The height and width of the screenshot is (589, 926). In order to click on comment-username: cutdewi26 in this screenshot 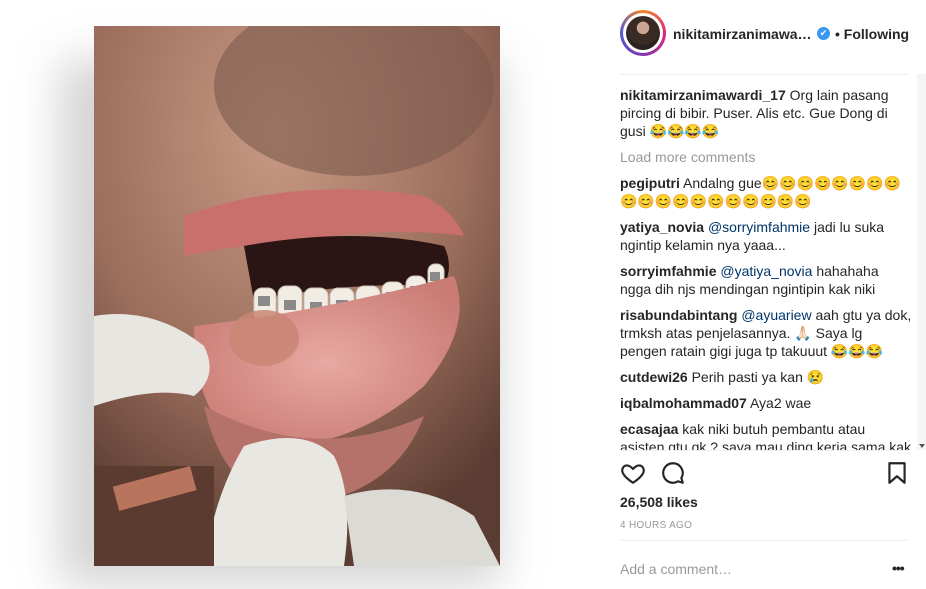, I will do `click(654, 377)`.